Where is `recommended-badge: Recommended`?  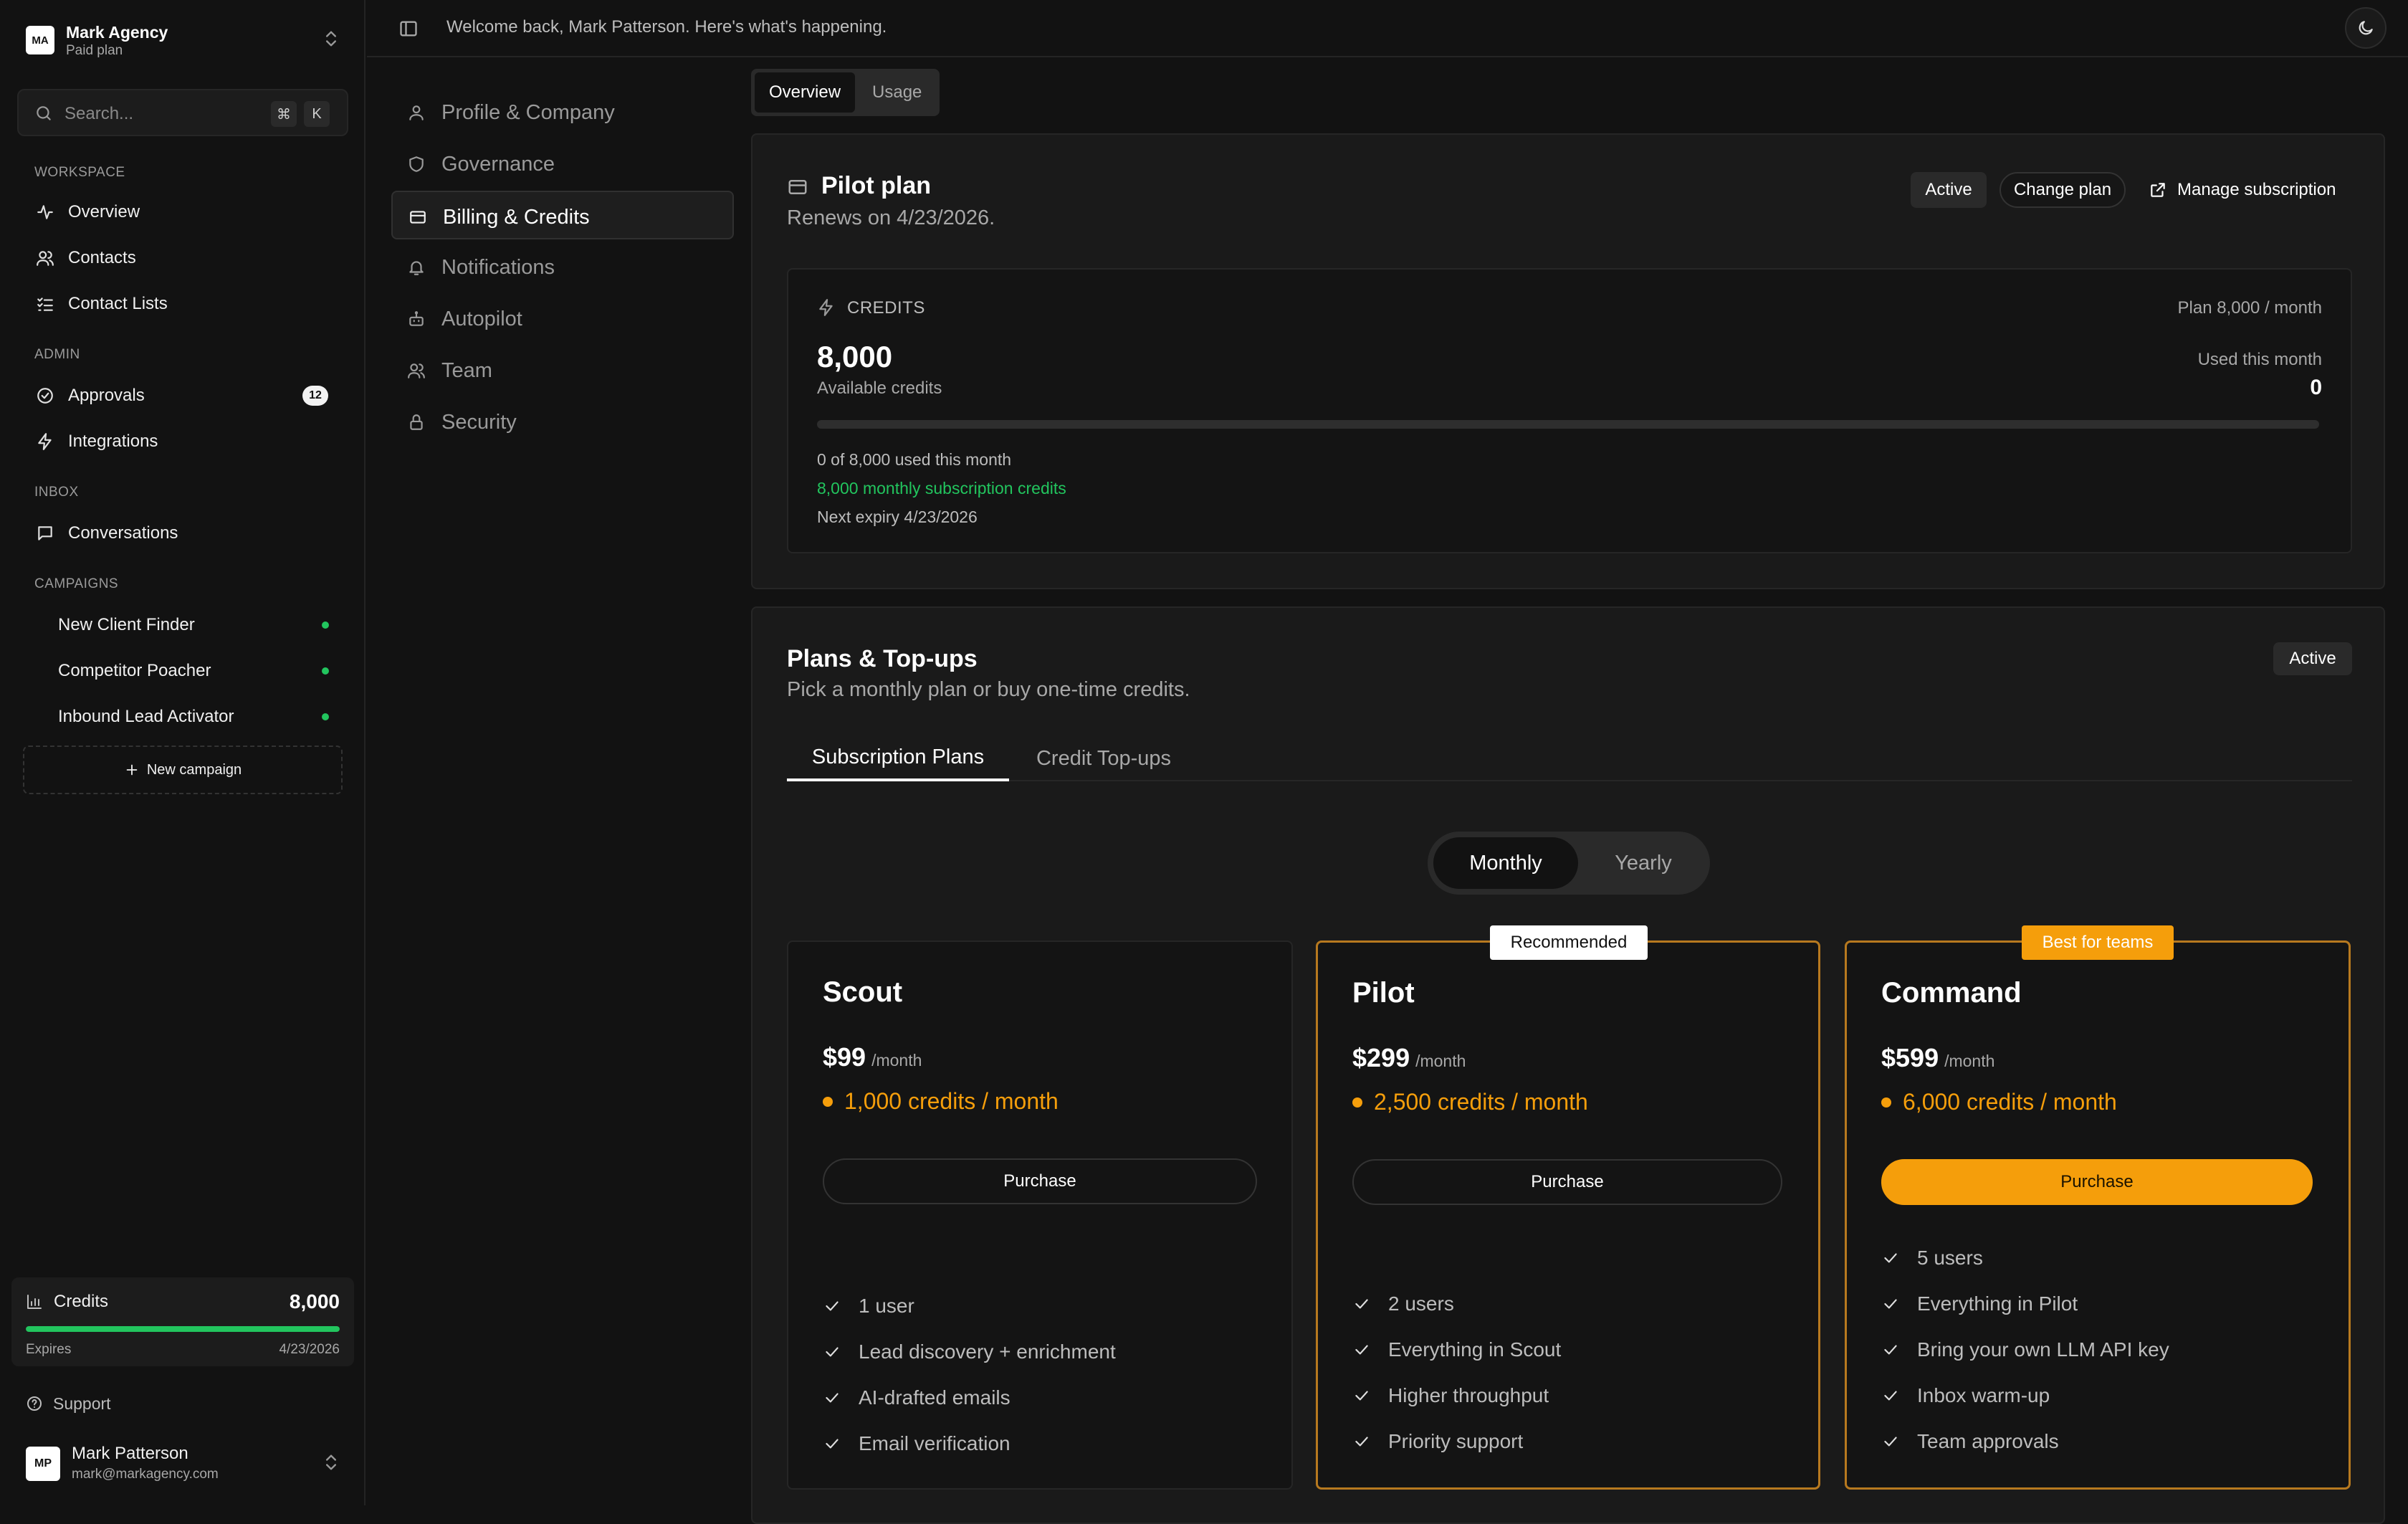
recommended-badge: Recommended is located at coordinates (1569, 942).